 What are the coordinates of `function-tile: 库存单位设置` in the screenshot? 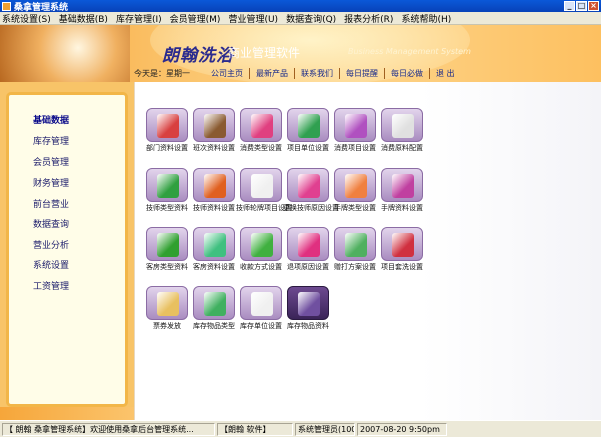 It's located at (261, 308).